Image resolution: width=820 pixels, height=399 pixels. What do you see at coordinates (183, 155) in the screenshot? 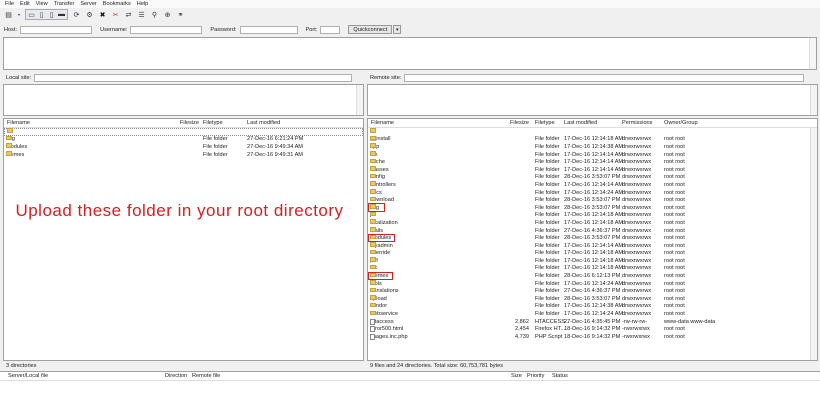
I see `table-row: themes File folder 27-Dec-16 9:49:31 AM` at bounding box center [183, 155].